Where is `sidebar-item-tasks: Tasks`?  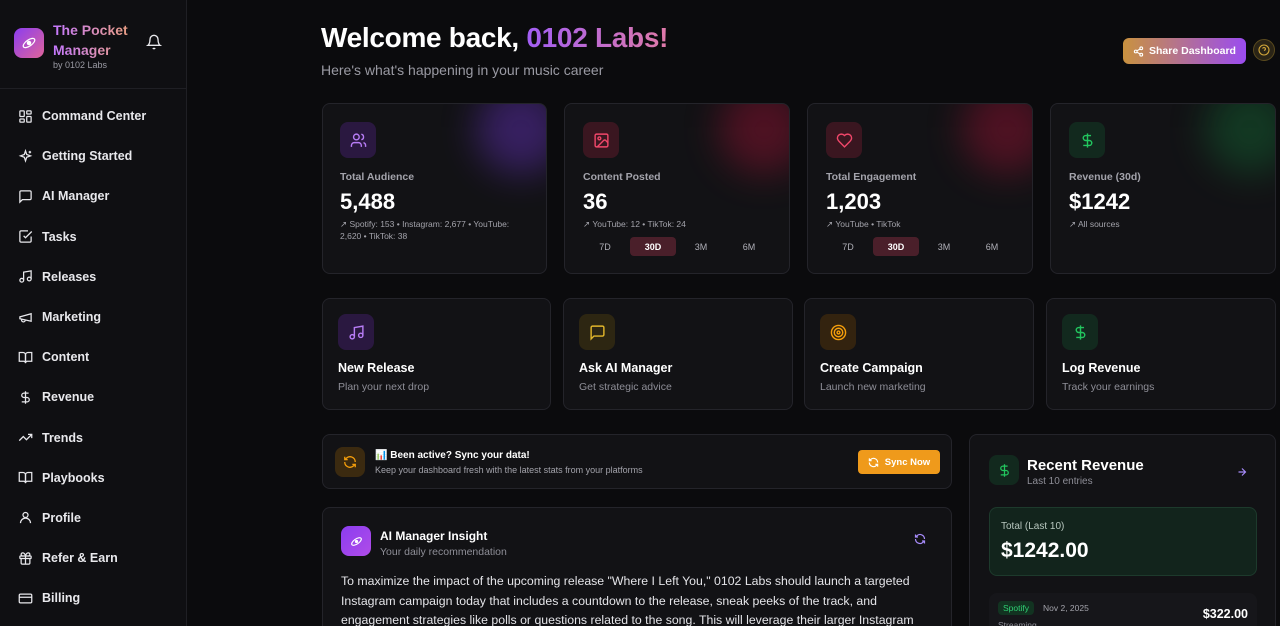
sidebar-item-tasks: Tasks is located at coordinates (93, 237).